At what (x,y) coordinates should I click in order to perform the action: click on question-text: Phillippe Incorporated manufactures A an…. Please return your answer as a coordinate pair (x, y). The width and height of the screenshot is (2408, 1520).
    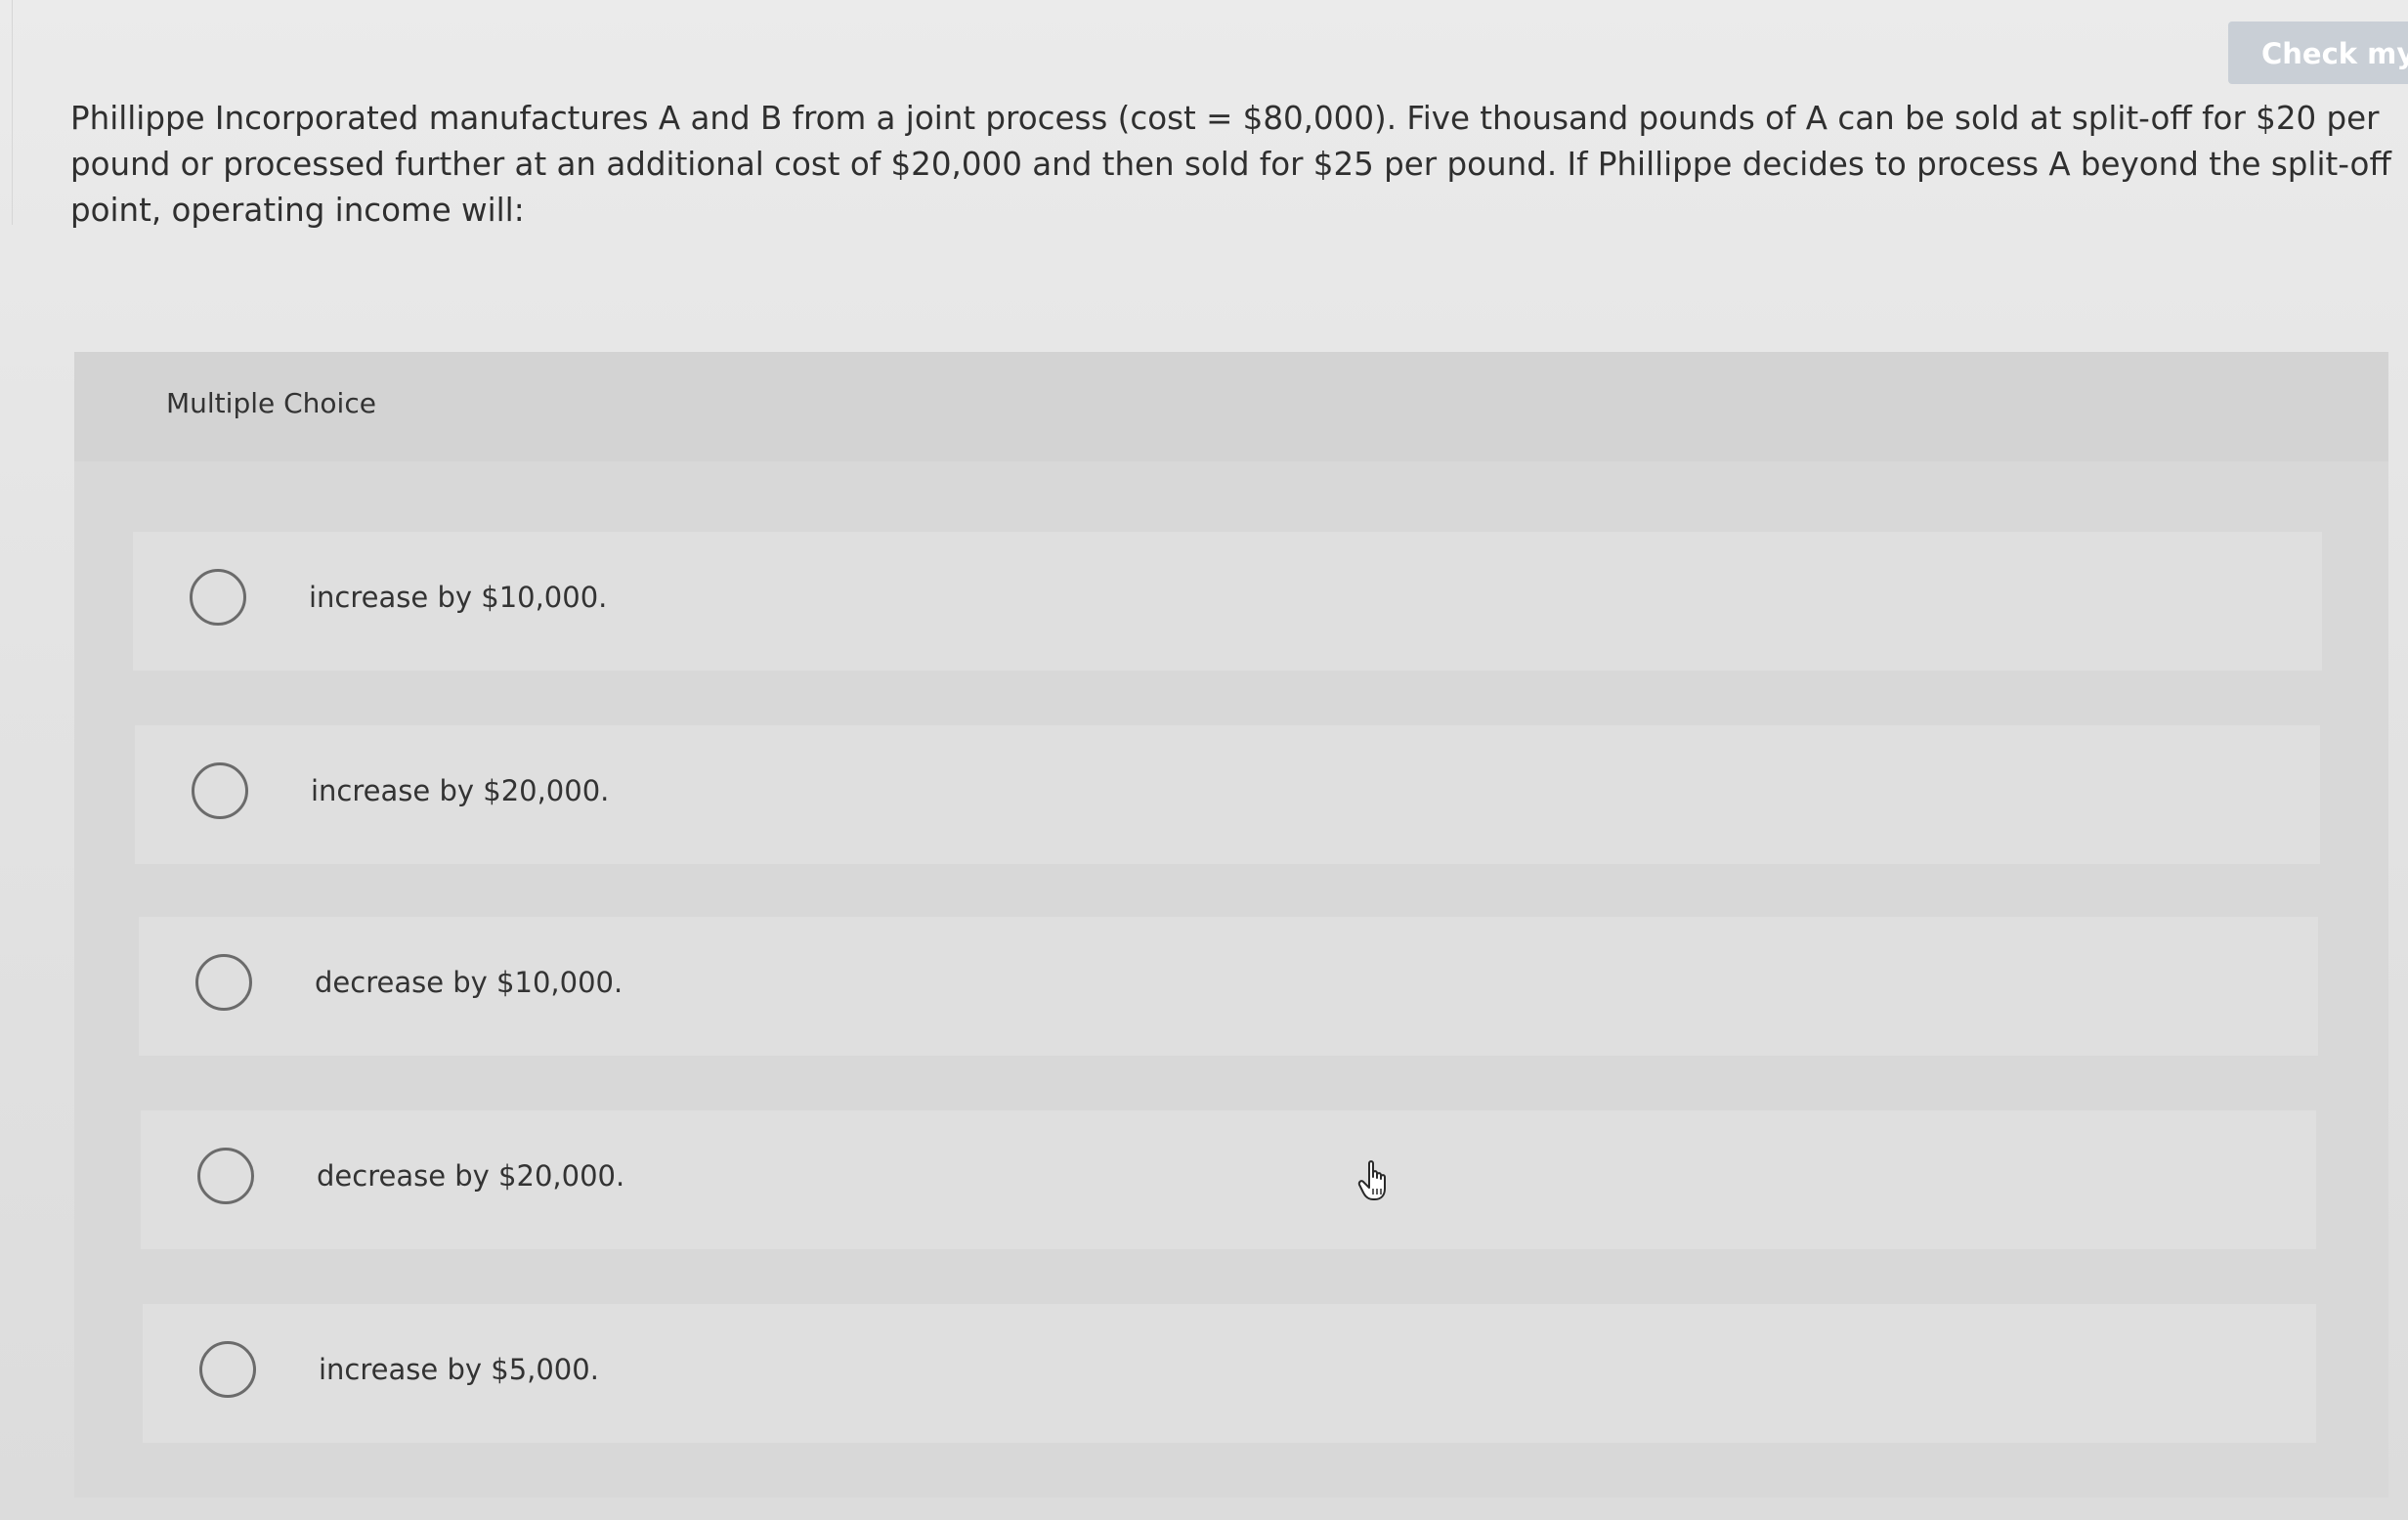
    Looking at the image, I should click on (1230, 164).